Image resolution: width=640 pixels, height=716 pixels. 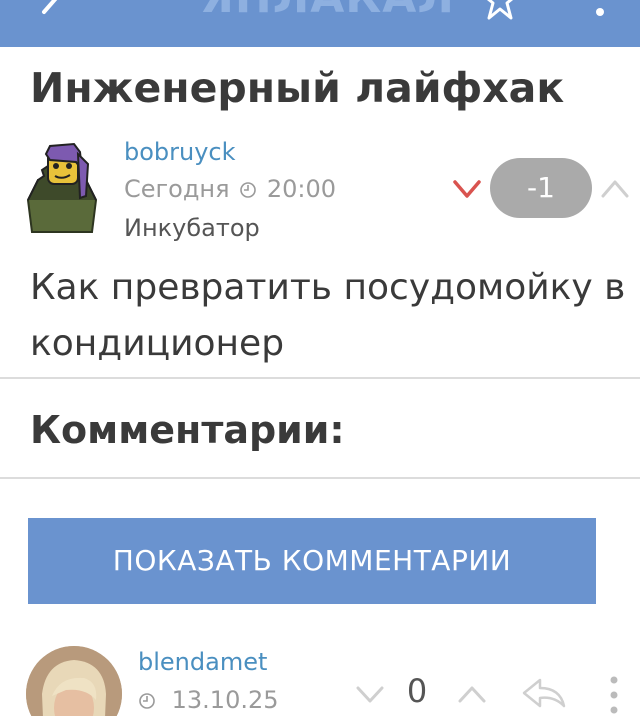 What do you see at coordinates (180, 152) in the screenshot?
I see `post-author-link: bobruyck` at bounding box center [180, 152].